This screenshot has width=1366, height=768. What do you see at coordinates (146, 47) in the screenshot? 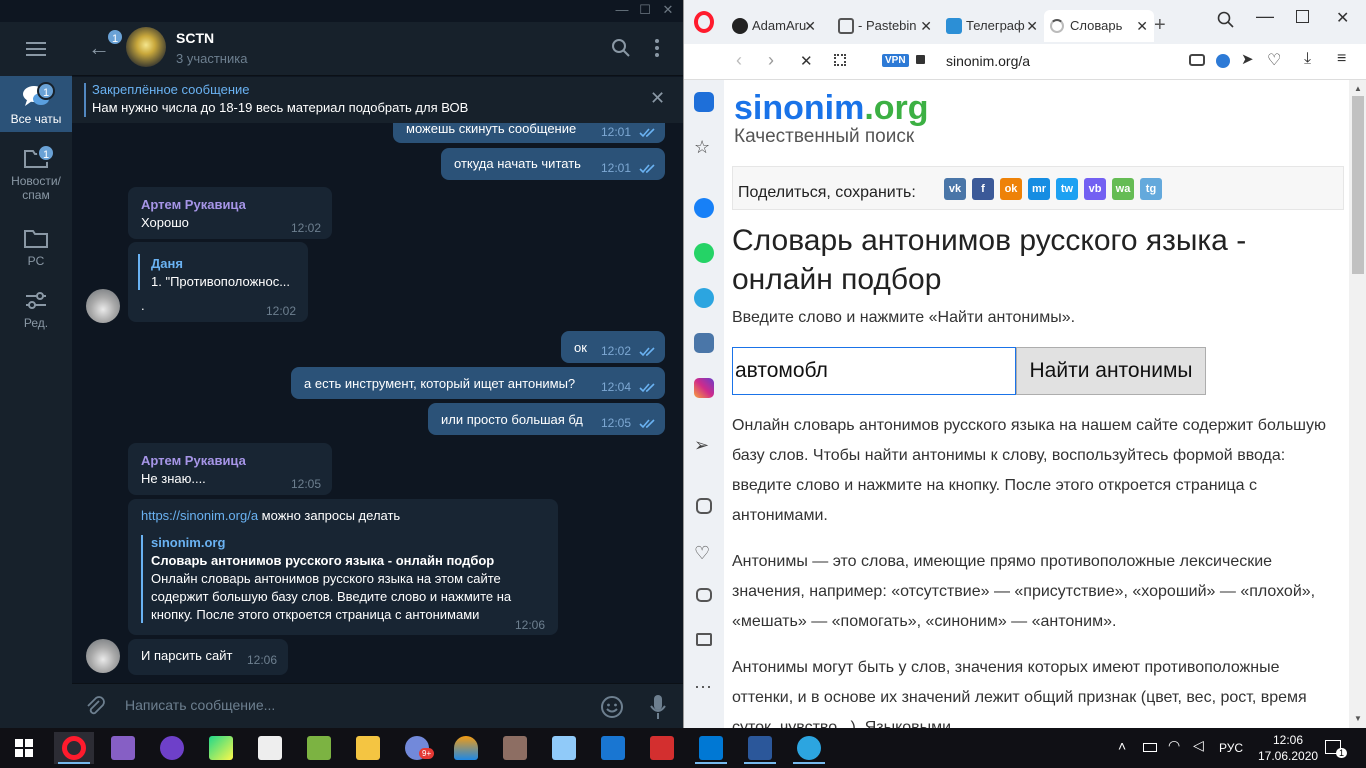
I see `group-avatar` at bounding box center [146, 47].